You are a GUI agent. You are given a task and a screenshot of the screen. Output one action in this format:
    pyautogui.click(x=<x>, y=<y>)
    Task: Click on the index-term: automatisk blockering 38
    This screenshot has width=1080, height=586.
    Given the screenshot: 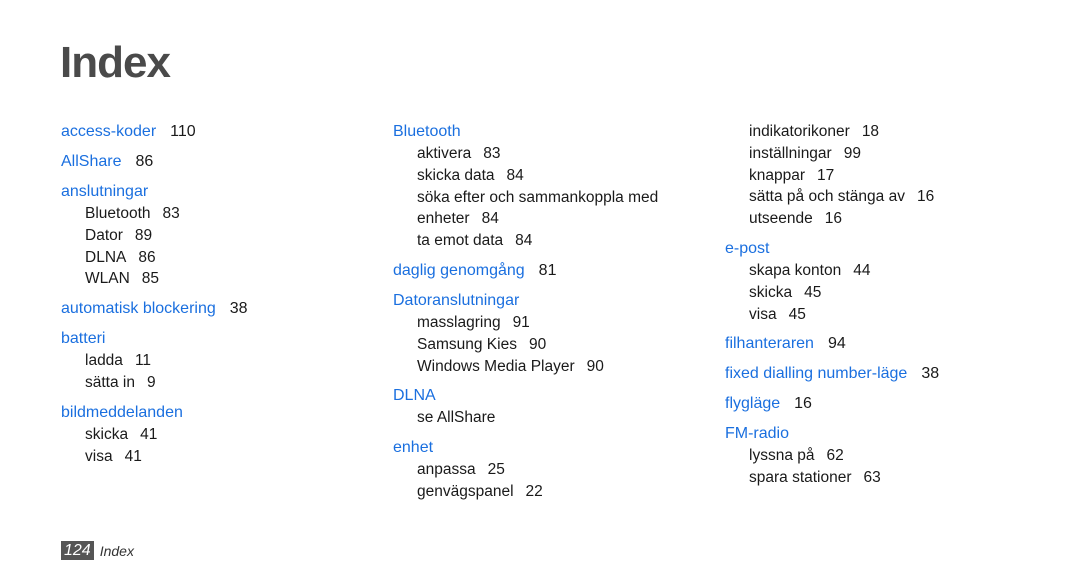 What is the action you would take?
    pyautogui.click(x=211, y=309)
    